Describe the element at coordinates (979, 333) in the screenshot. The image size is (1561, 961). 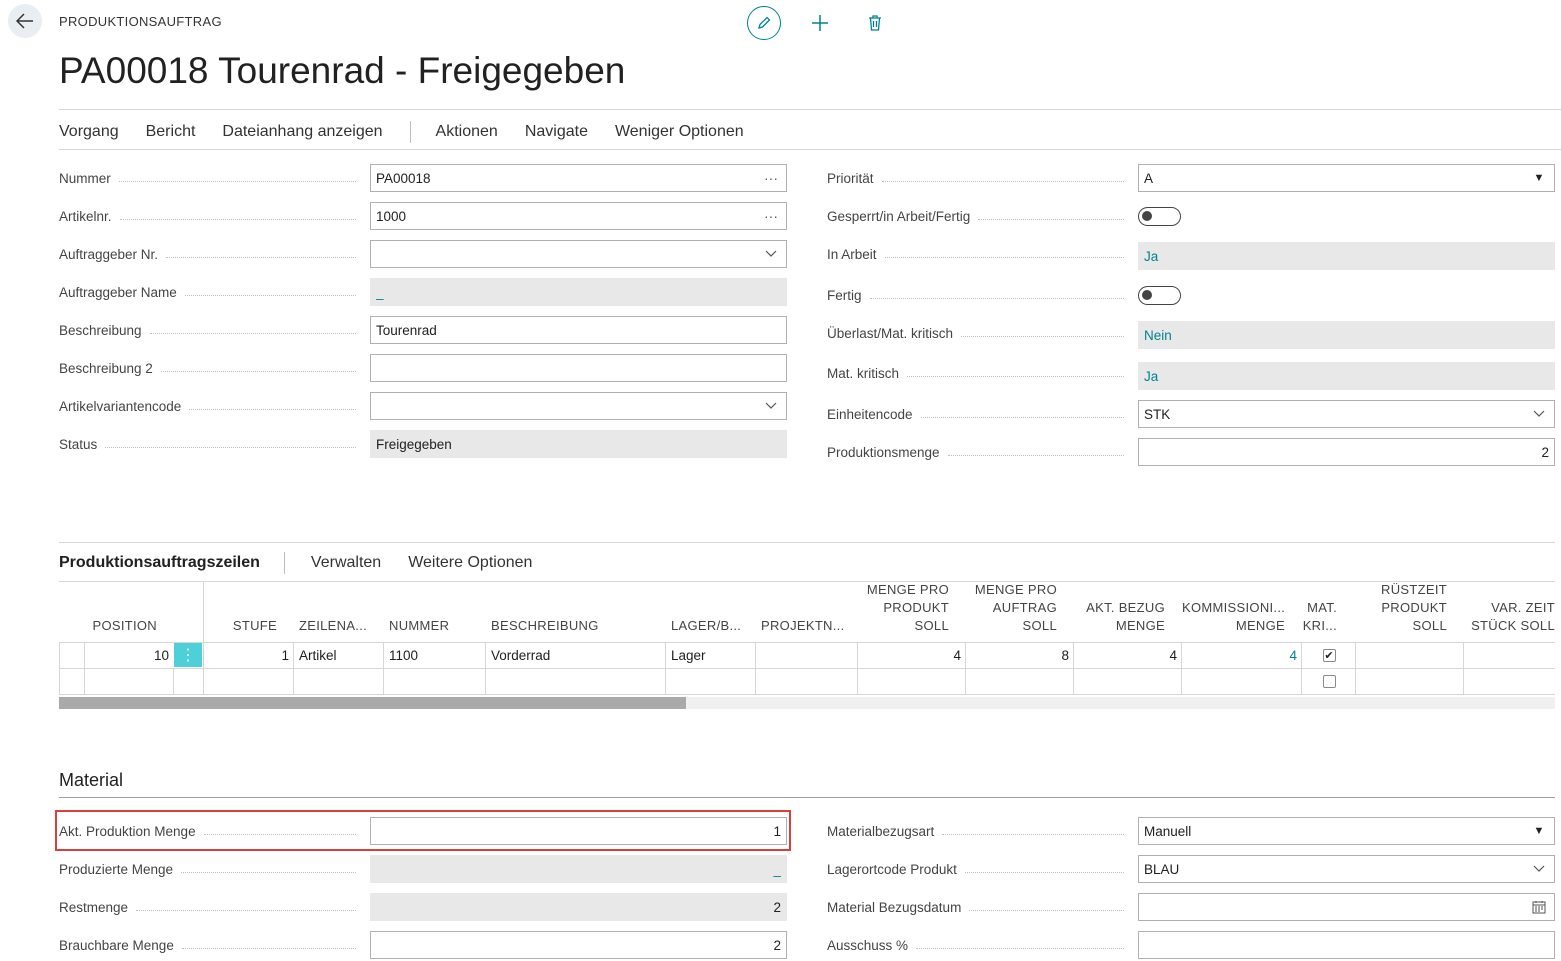
I see `field-label-ueberlast: Überlast/Mat. kritisch` at that location.